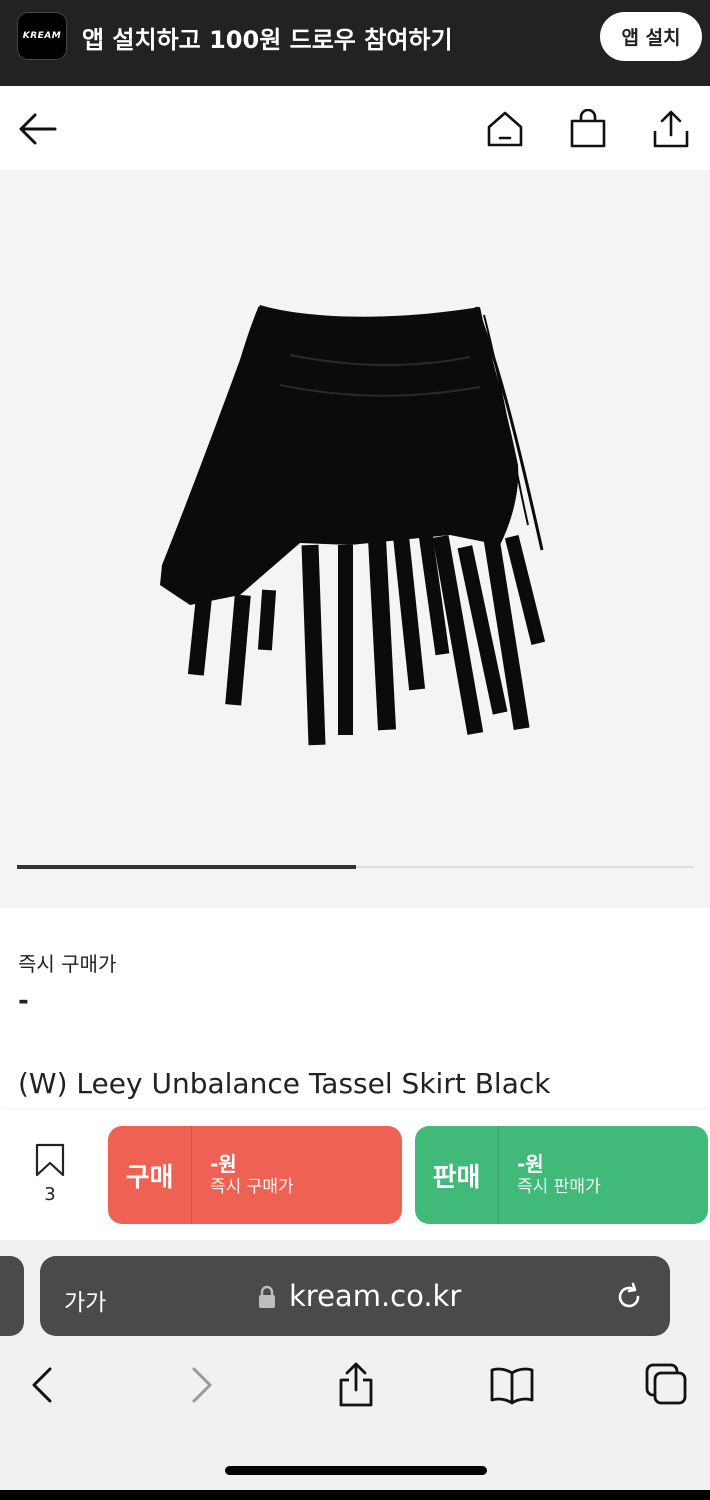 The width and height of the screenshot is (710, 1500). I want to click on sell-label: 판매, so click(457, 1175).